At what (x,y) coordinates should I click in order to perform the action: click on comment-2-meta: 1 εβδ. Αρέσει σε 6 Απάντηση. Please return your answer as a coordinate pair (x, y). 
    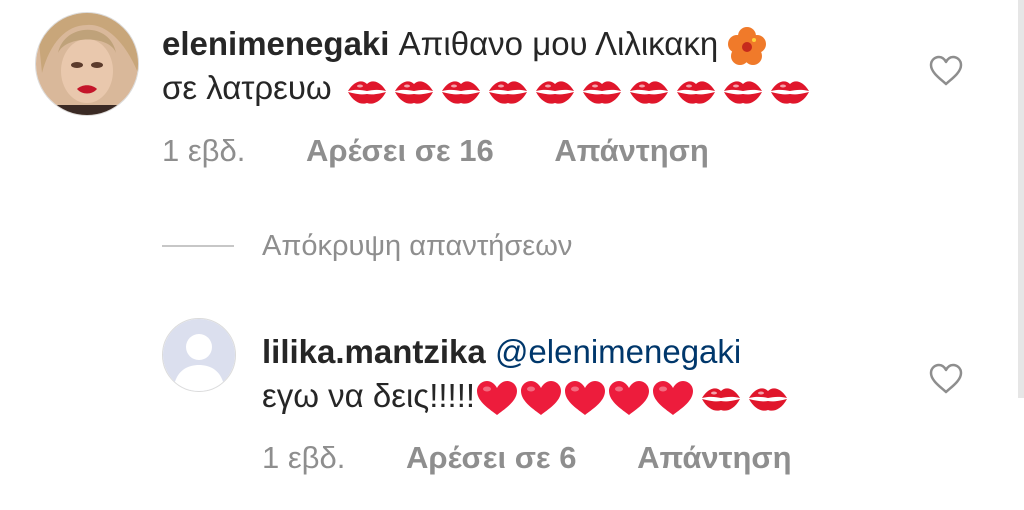
    Looking at the image, I should click on (527, 458).